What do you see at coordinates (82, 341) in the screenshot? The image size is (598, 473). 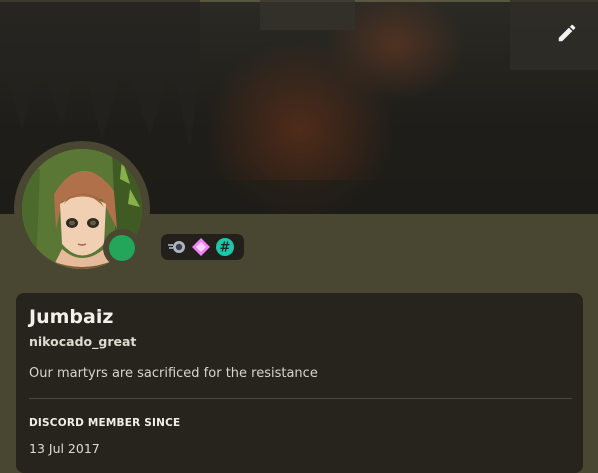 I see `username: nikocado_great` at bounding box center [82, 341].